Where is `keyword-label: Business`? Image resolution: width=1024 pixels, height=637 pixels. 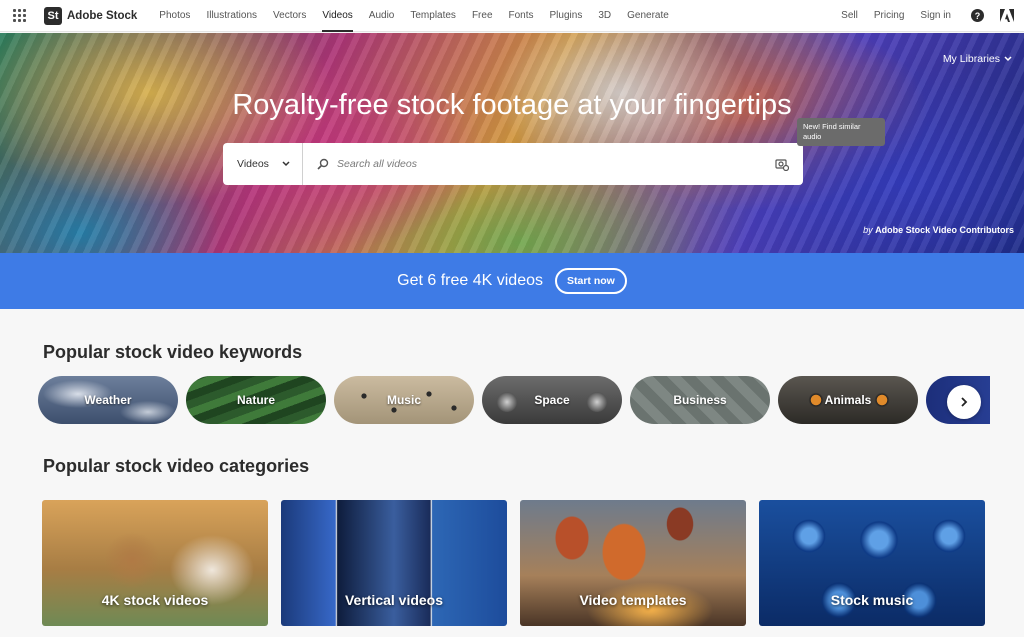
keyword-label: Business is located at coordinates (700, 400).